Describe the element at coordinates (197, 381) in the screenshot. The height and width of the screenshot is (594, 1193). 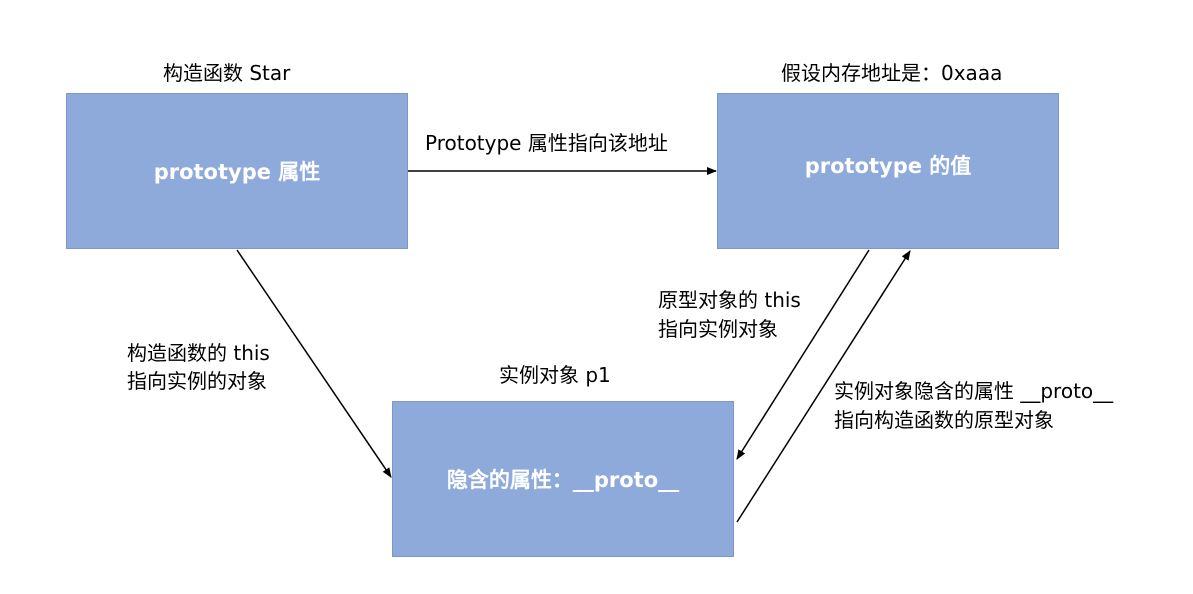
I see `constructor-this-label-line2: 指向实例的对象` at that location.